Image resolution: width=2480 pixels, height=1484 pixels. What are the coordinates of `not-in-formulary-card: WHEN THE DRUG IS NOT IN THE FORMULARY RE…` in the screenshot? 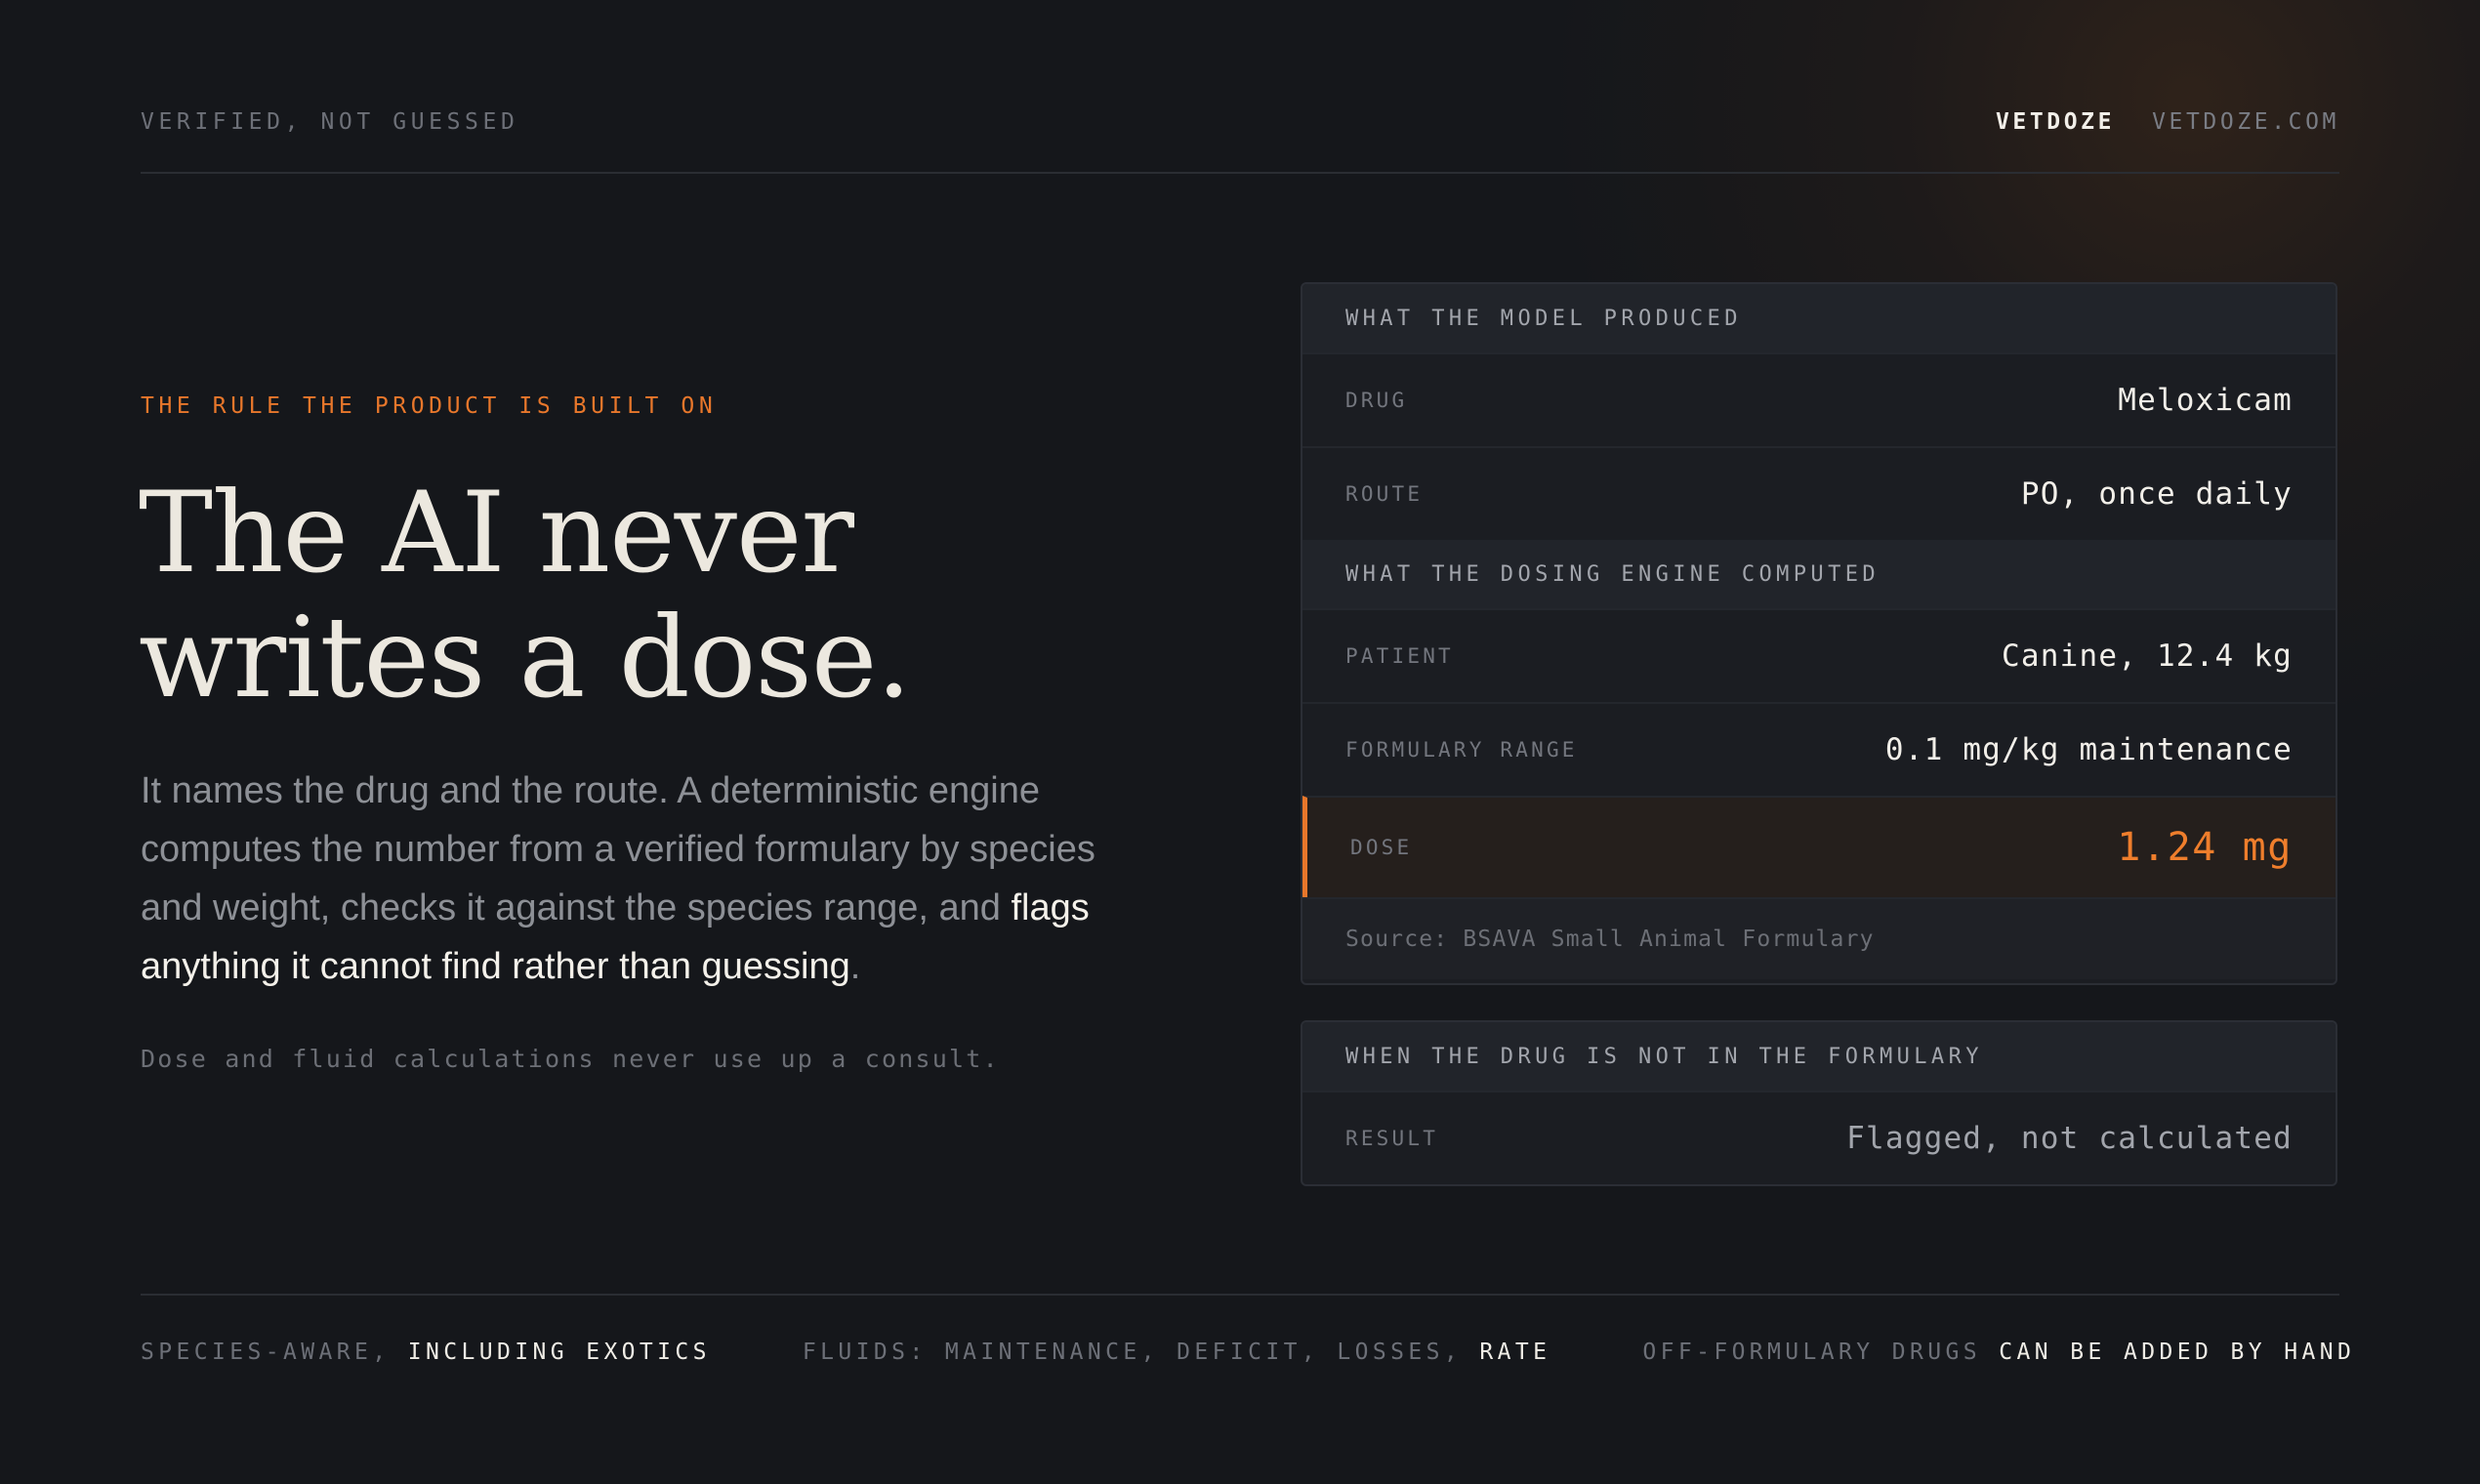 It's located at (1819, 1103).